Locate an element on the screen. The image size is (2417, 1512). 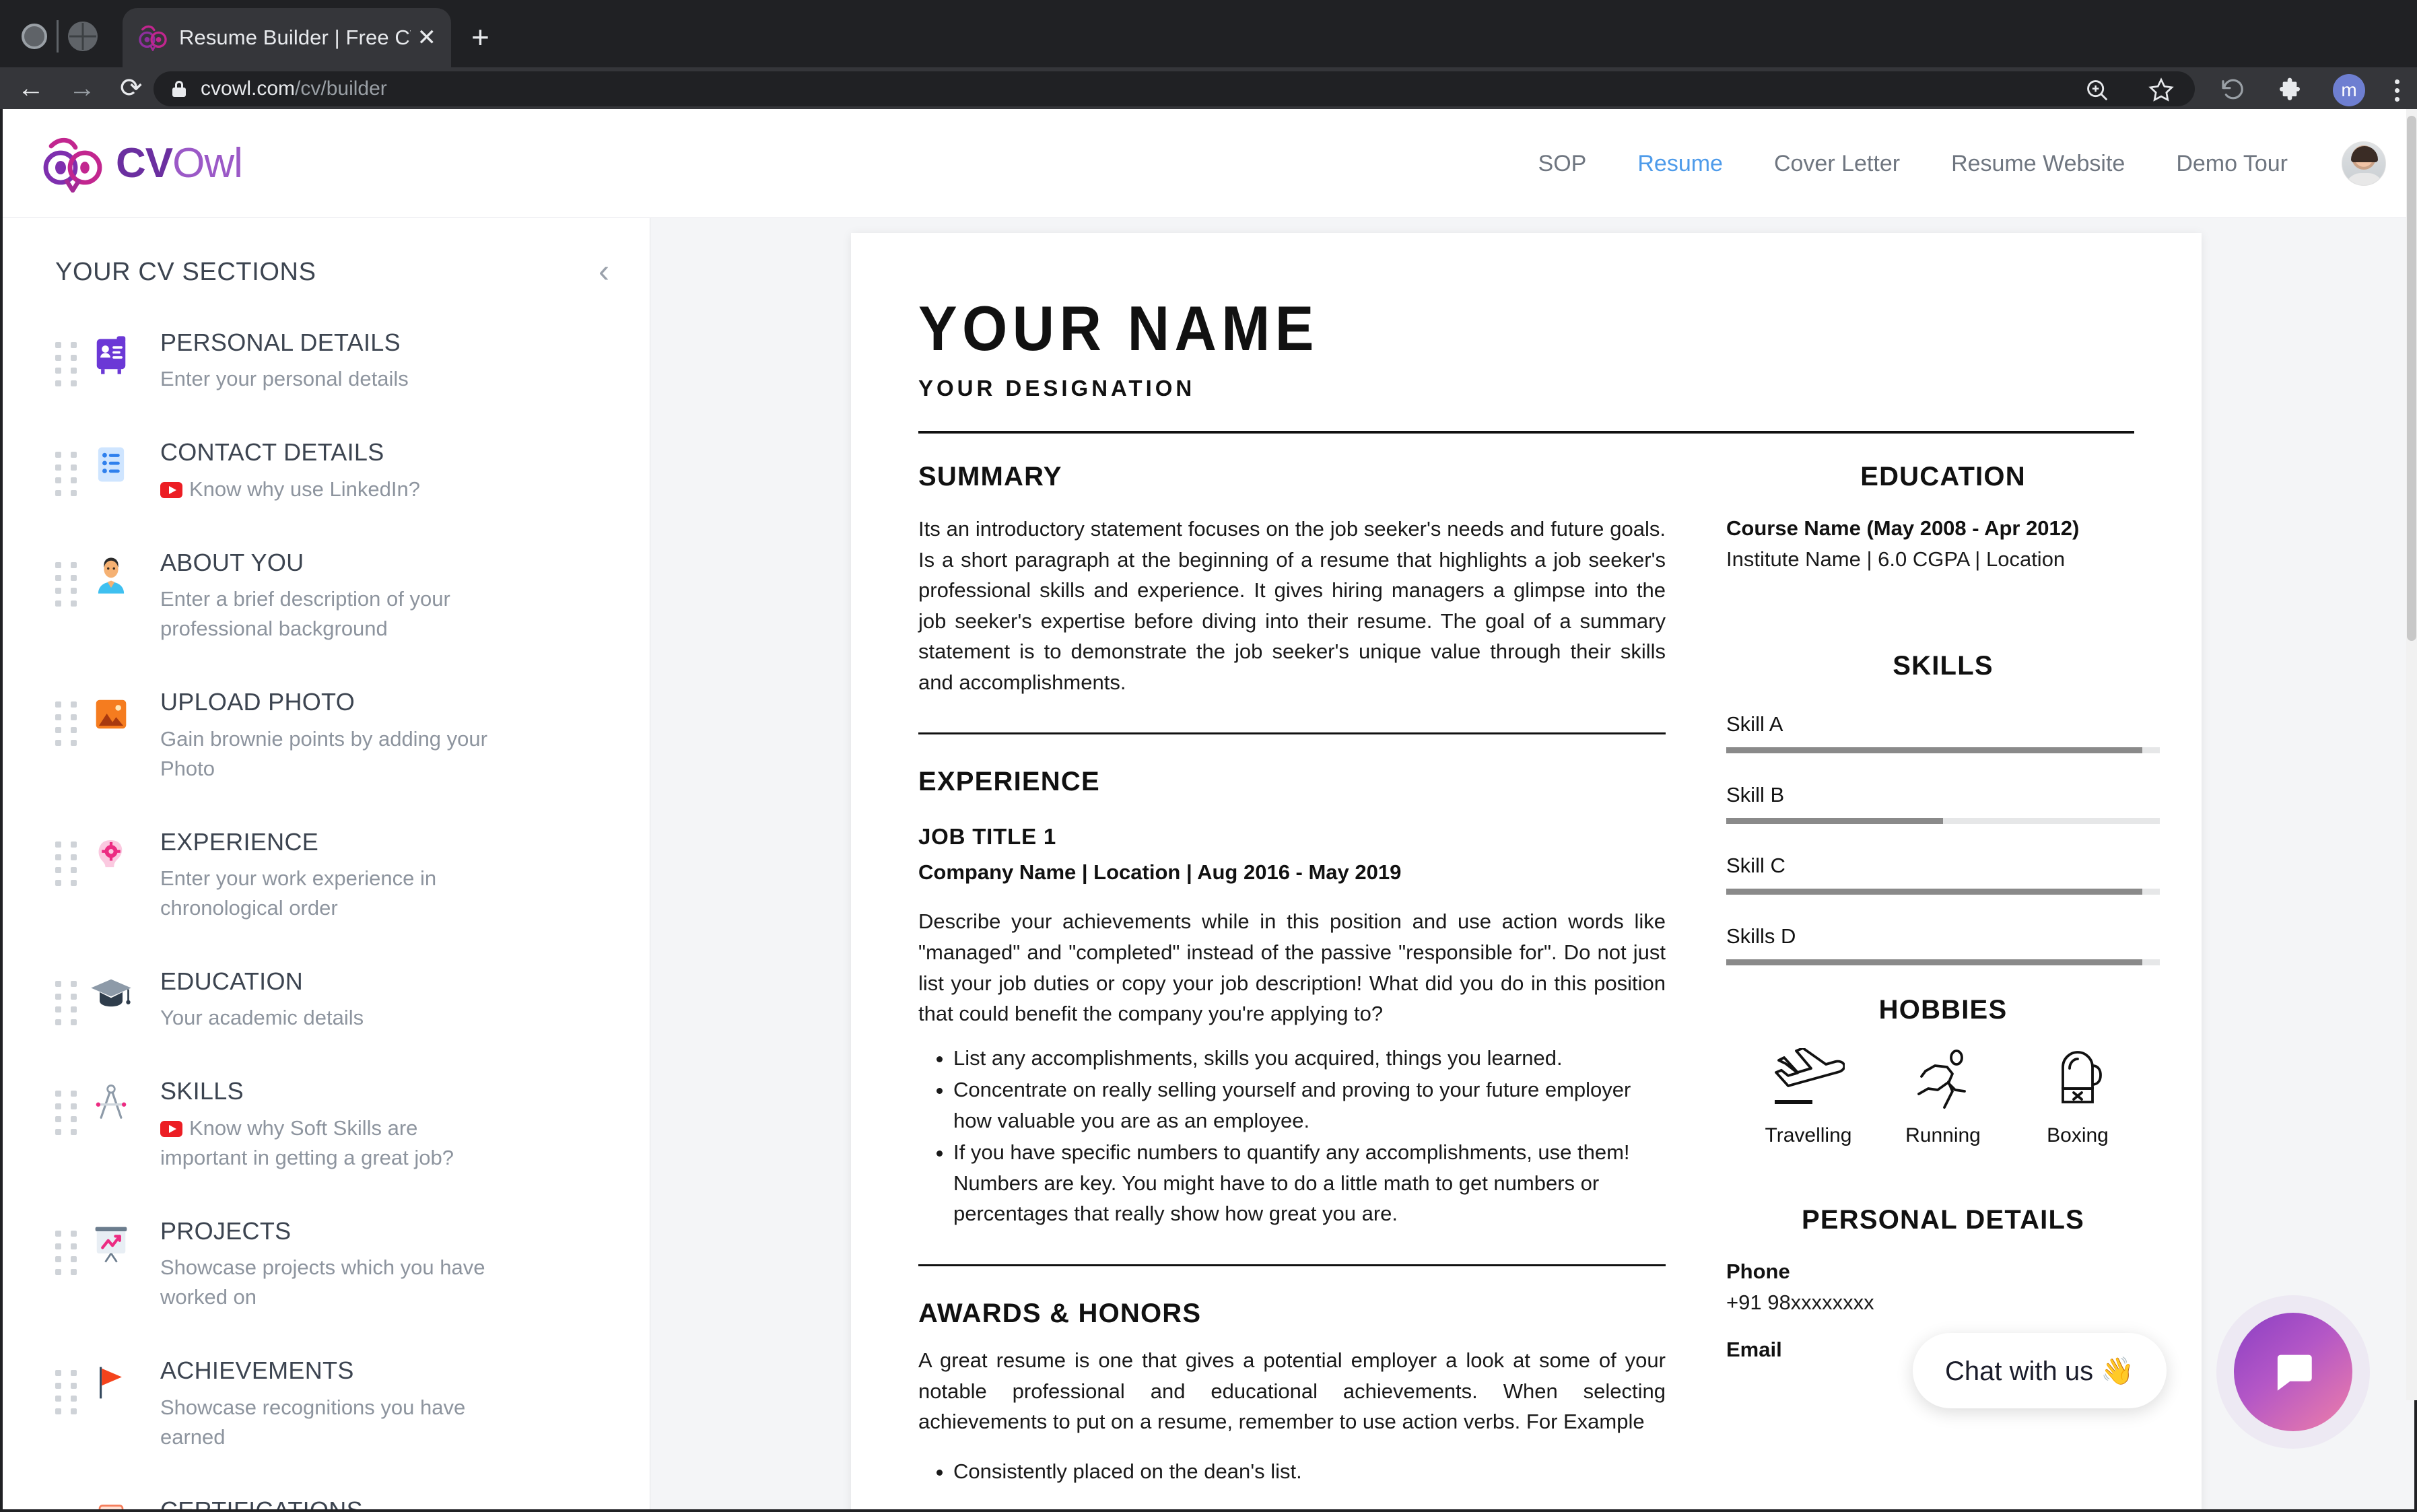
education-heading: EDUCATION is located at coordinates (1943, 476).